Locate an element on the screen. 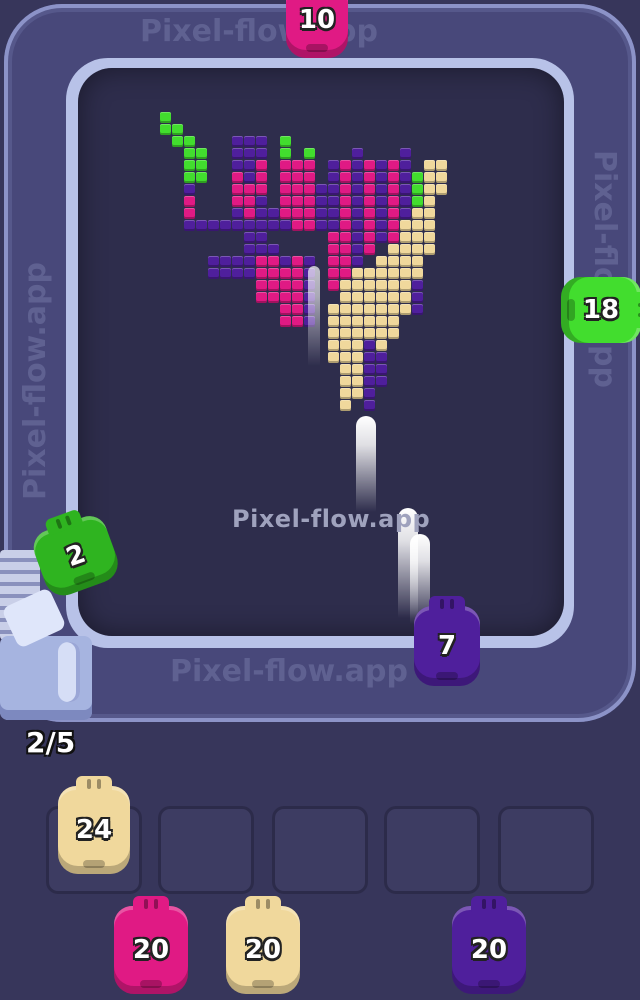 The image size is (640, 1000). queue-pig-1: 20 is located at coordinates (151, 945).